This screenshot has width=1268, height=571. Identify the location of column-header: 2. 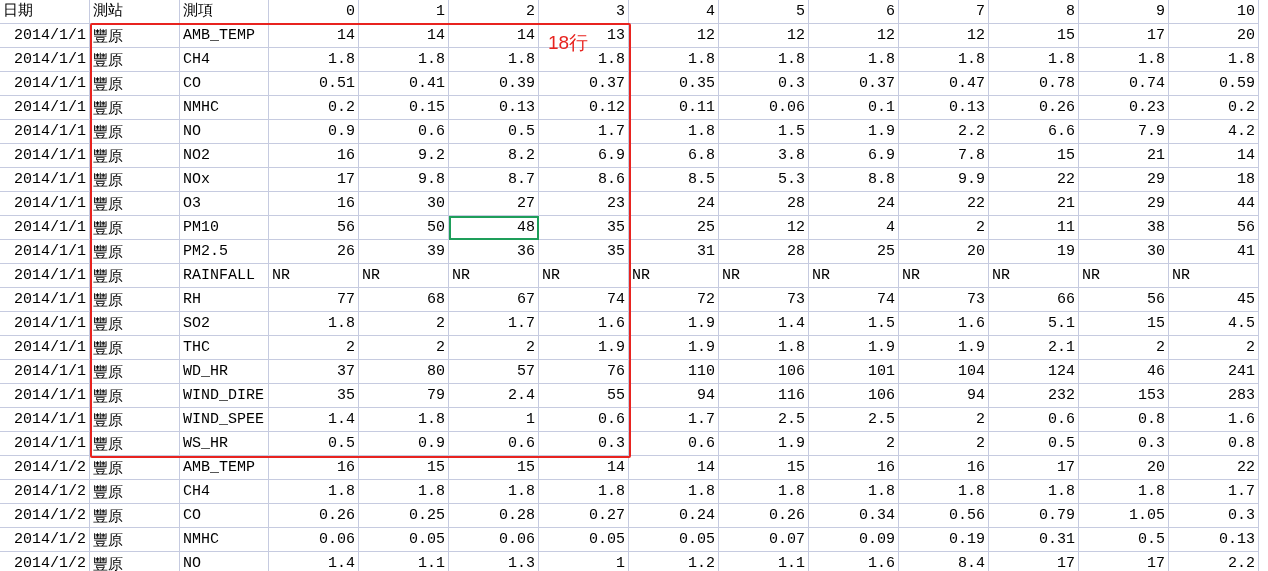
(494, 12).